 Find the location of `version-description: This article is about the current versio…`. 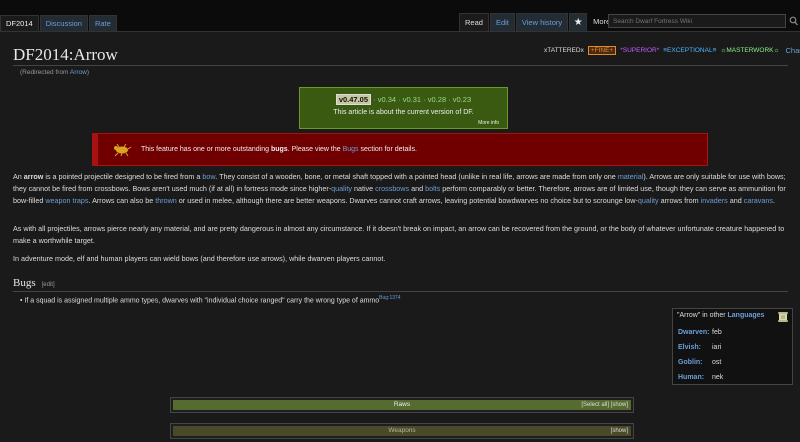

version-description: This article is about the current versio… is located at coordinates (403, 112).